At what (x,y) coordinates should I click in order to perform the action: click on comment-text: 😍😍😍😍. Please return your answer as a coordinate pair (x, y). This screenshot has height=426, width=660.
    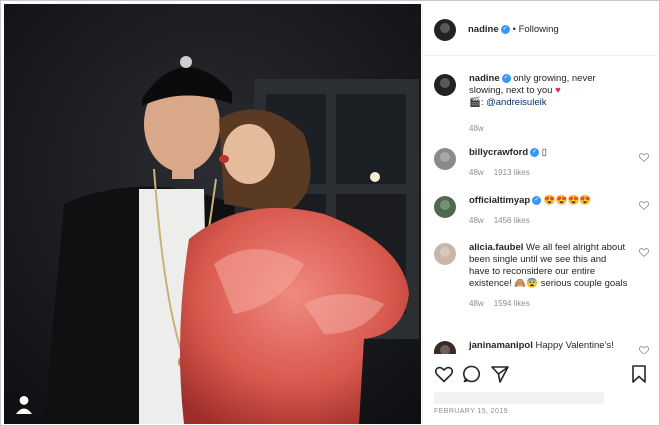
    Looking at the image, I should click on (567, 200).